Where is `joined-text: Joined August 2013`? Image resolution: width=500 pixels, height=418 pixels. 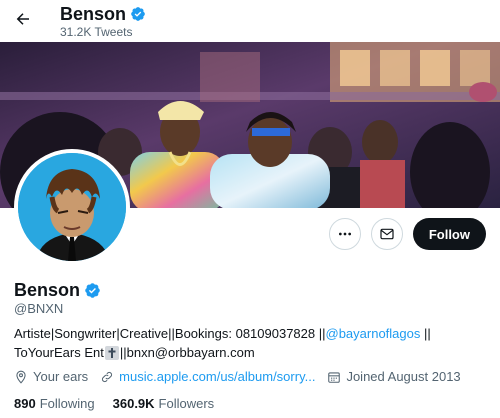
joined-text: Joined August 2013 is located at coordinates (403, 376).